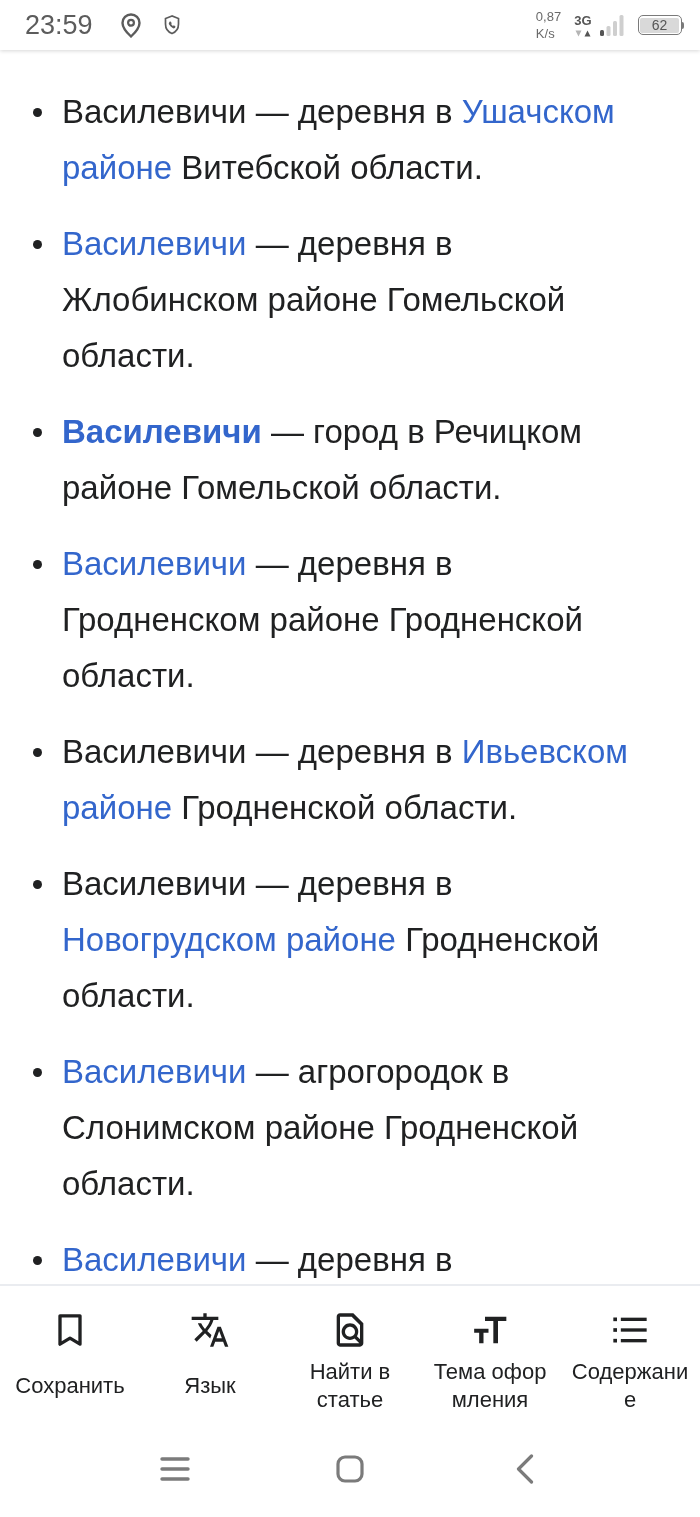 The width and height of the screenshot is (700, 1517). Describe the element at coordinates (544, 751) in the screenshot. I see `article-link: Ивьевском` at that location.